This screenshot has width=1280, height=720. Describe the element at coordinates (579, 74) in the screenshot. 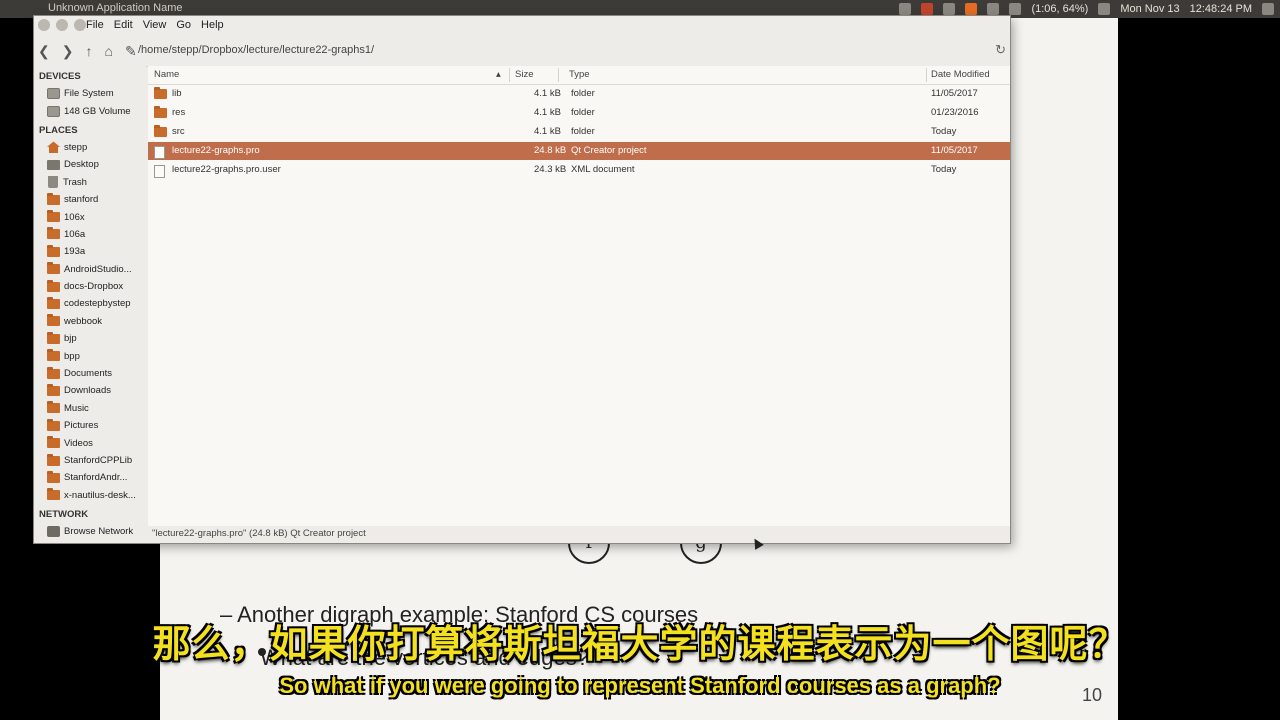

I see `column-type: Type` at that location.